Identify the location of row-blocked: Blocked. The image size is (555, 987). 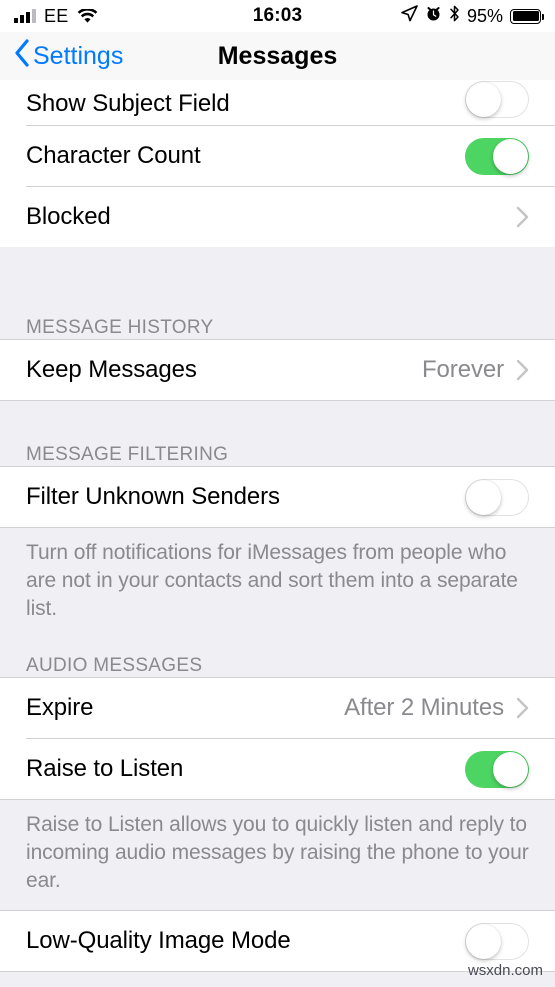
(277, 217).